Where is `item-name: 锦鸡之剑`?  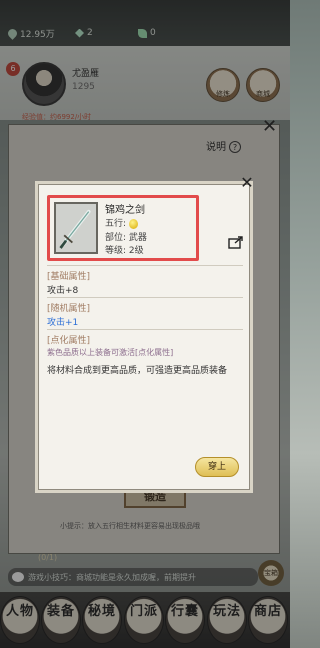
item-name: 锦鸡之剑 is located at coordinates (125, 210).